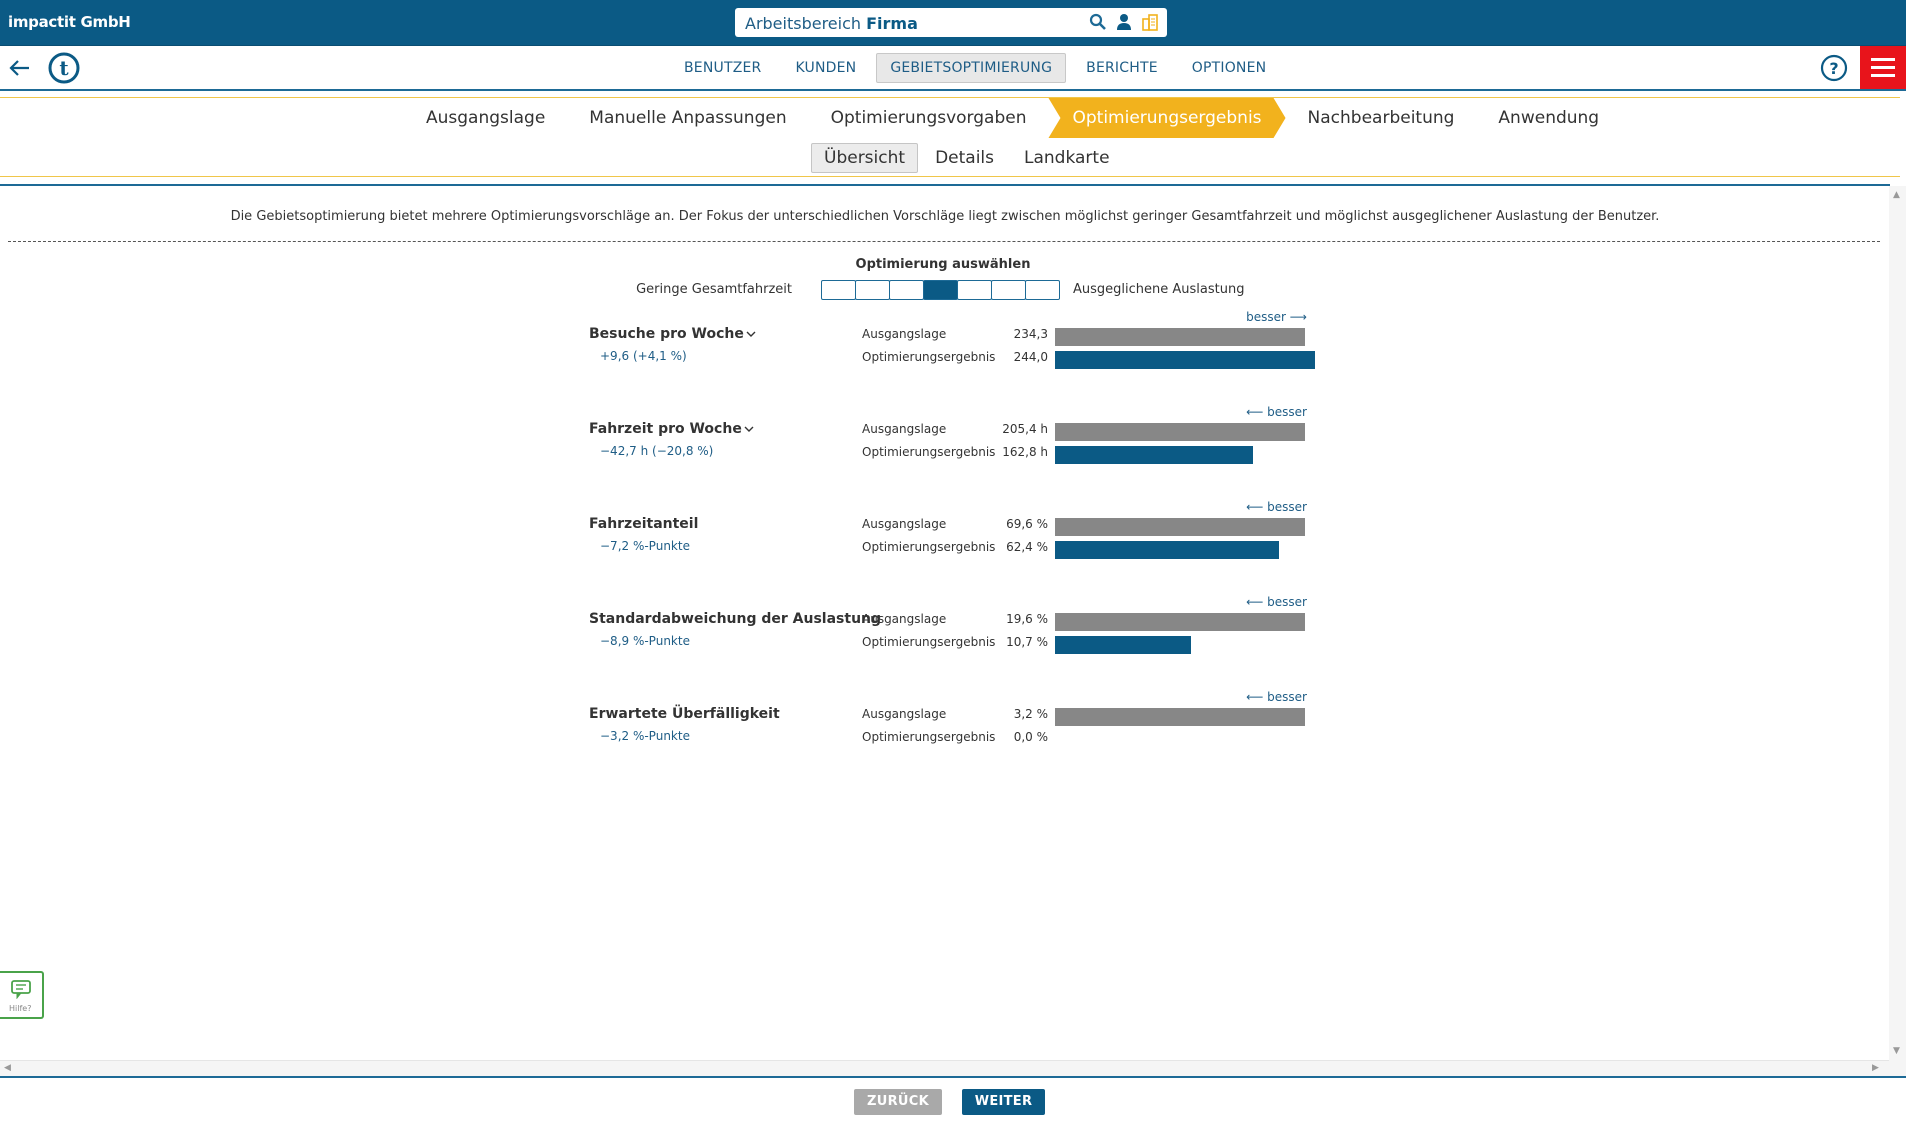 The width and height of the screenshot is (1906, 1125). What do you see at coordinates (943, 264) in the screenshot?
I see `optimization-selector-title: Optimierung auswählen` at bounding box center [943, 264].